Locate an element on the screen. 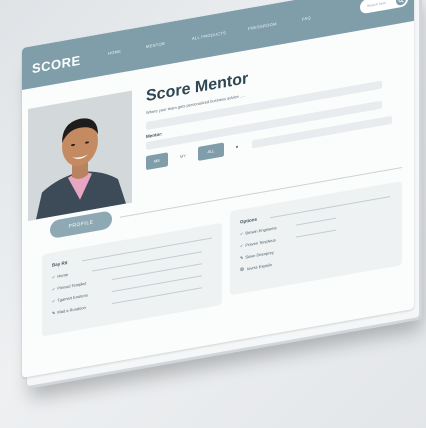  mentor-photo is located at coordinates (80, 155).